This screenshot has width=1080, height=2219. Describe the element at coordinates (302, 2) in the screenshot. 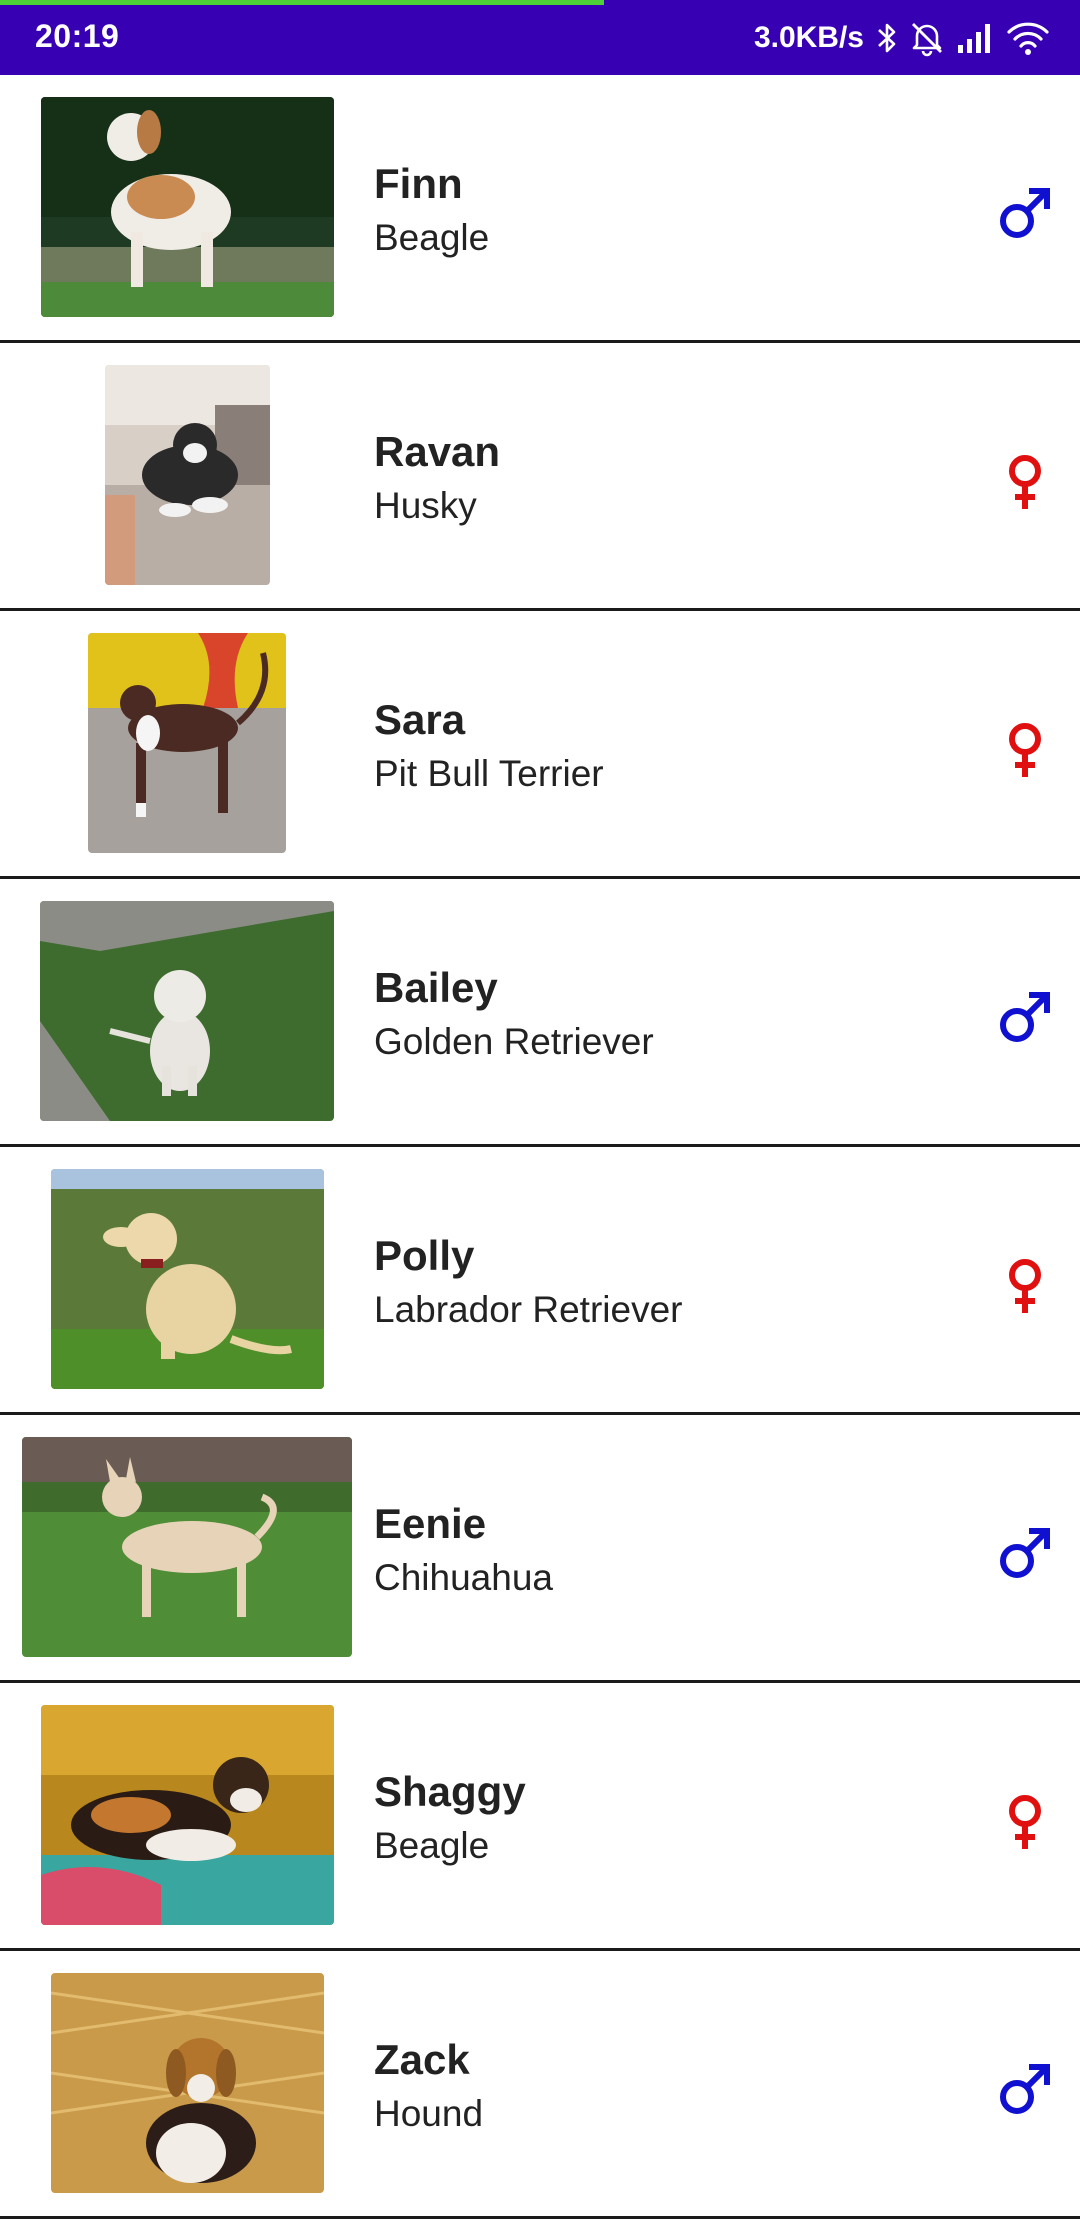

I see `loading-progress-line` at that location.